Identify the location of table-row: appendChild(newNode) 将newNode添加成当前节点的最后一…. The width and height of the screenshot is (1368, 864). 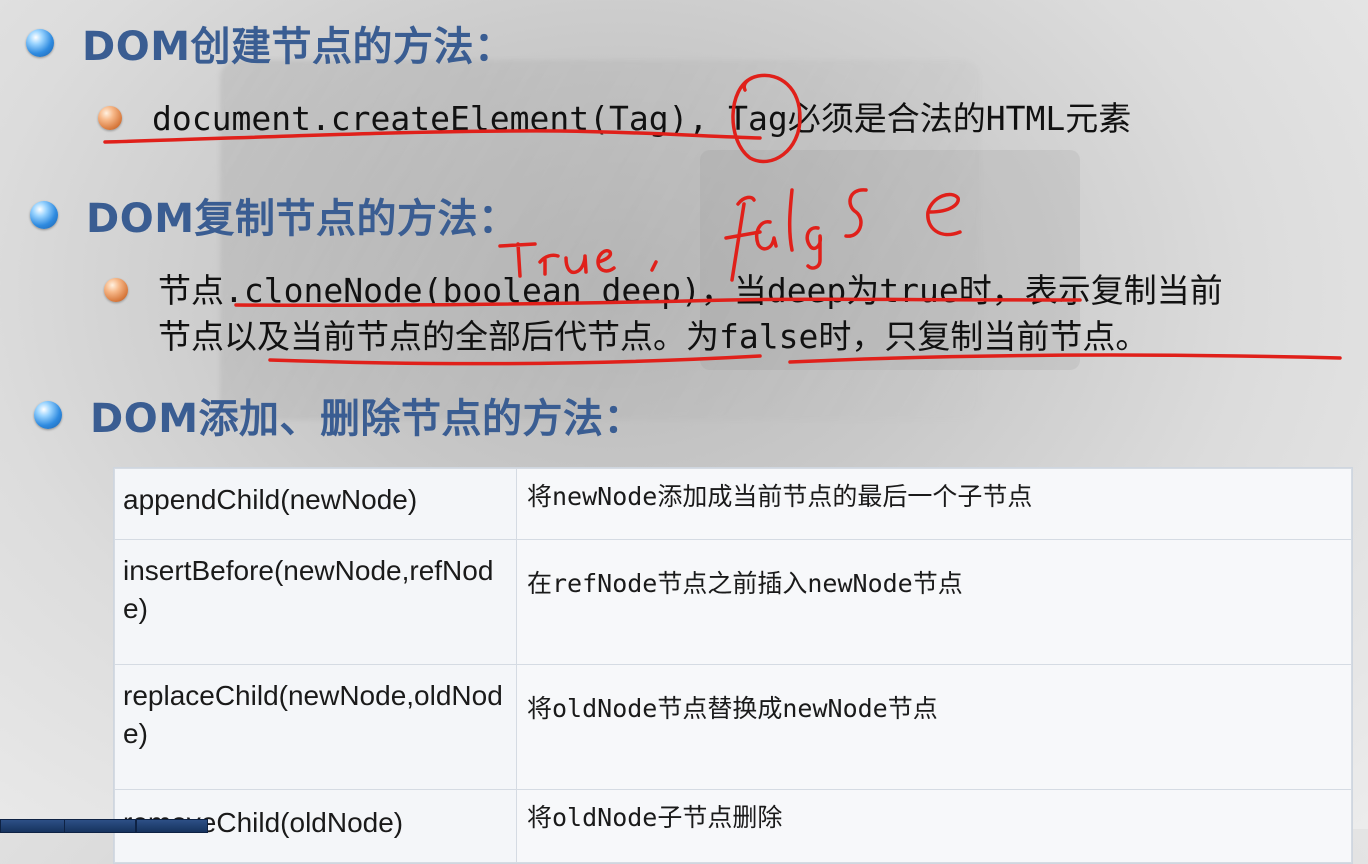
(733, 504).